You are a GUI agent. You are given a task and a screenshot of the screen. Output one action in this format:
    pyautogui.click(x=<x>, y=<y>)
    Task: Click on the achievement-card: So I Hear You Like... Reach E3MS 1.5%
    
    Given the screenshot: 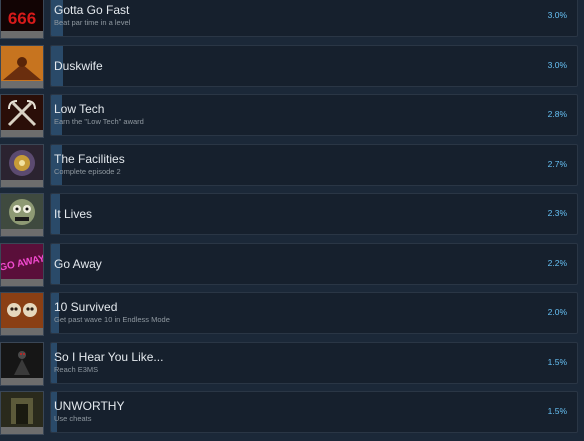 What is the action you would take?
    pyautogui.click(x=314, y=362)
    